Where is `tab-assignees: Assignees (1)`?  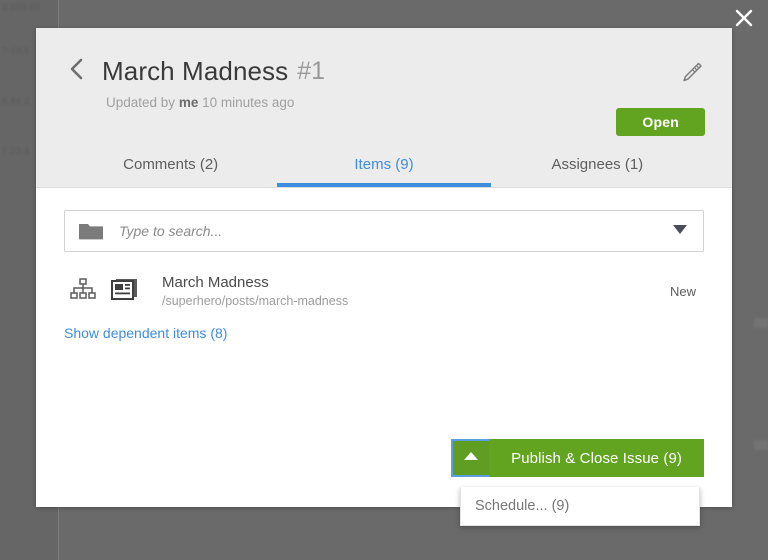
tab-assignees: Assignees (1) is located at coordinates (597, 167).